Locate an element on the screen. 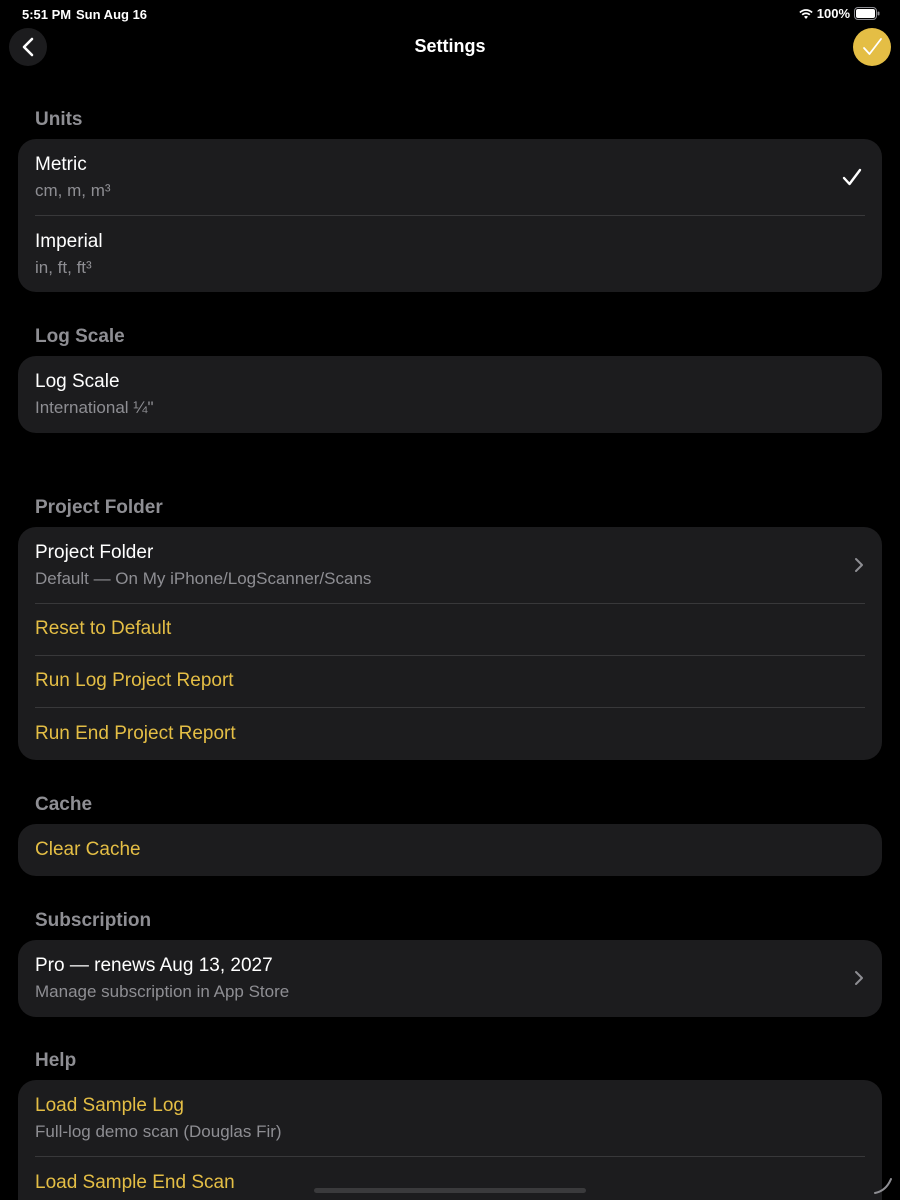  run-end-report-row: Run End Project Report is located at coordinates (450, 733).